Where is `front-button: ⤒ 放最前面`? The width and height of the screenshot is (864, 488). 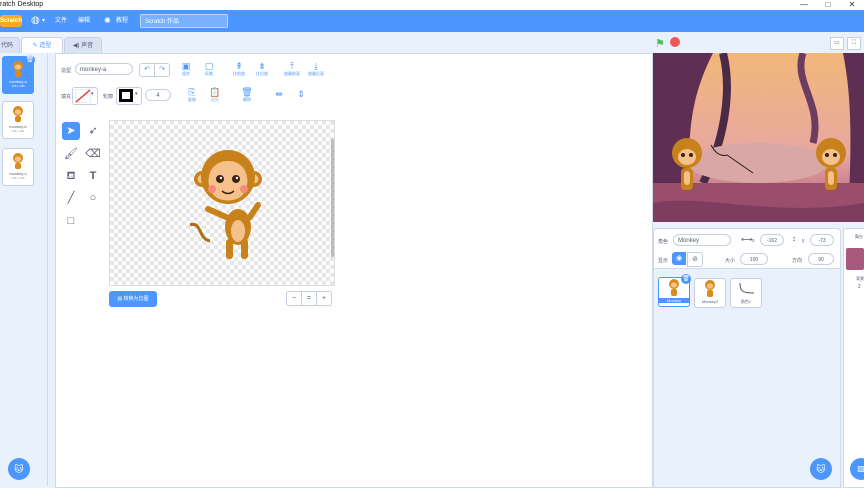
front-button: ⤒ 放最前面 is located at coordinates (292, 69).